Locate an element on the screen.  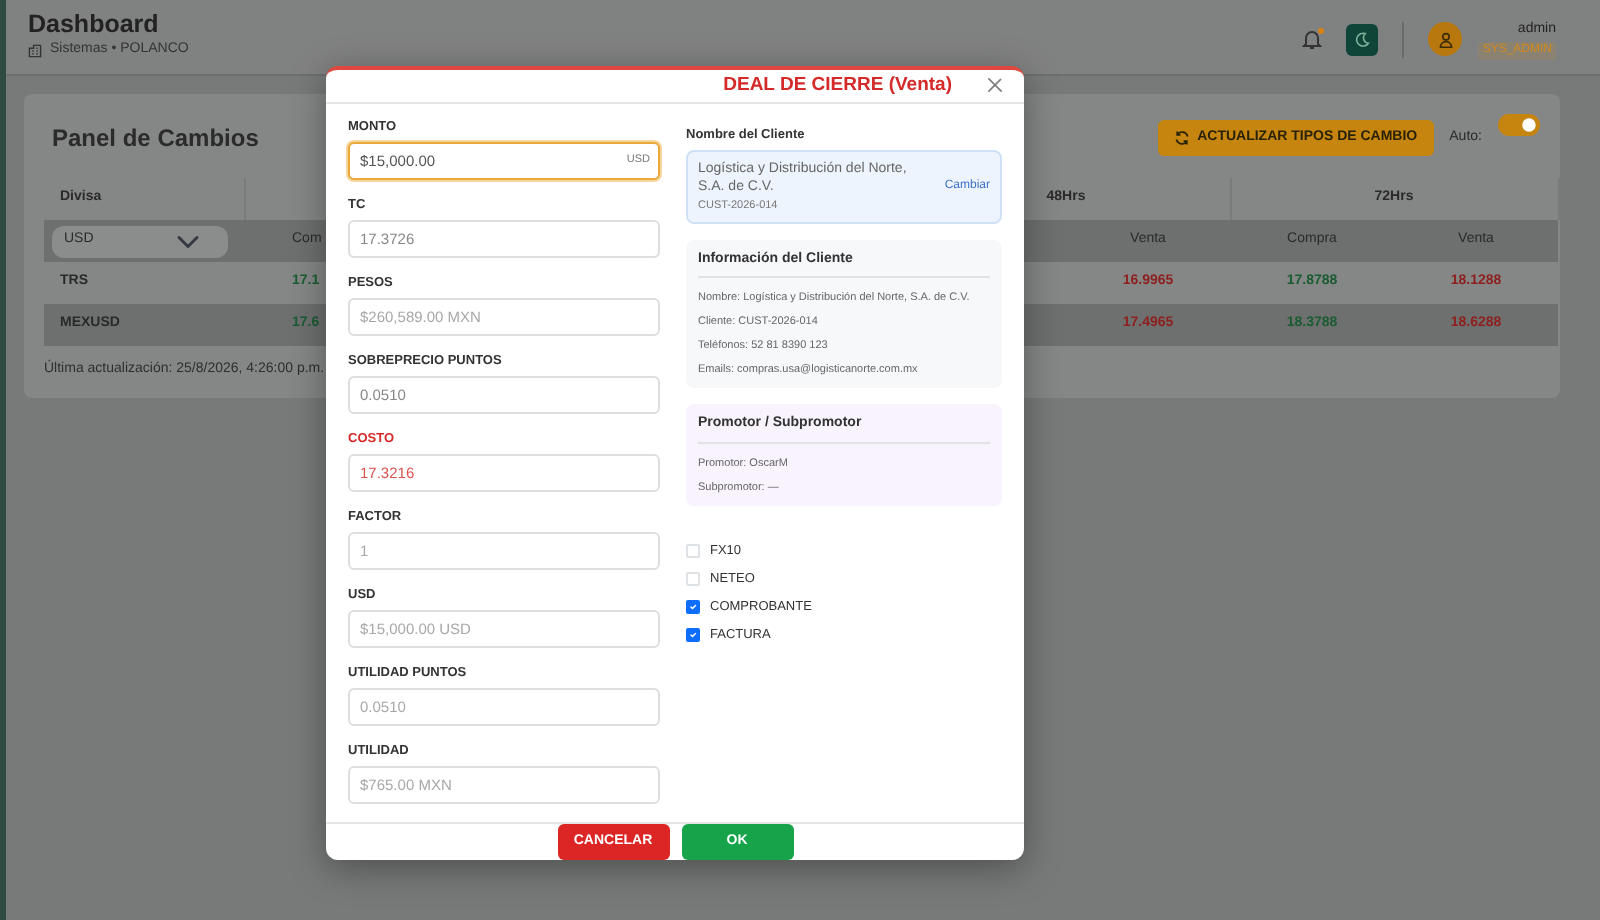
building-icon is located at coordinates (35, 50).